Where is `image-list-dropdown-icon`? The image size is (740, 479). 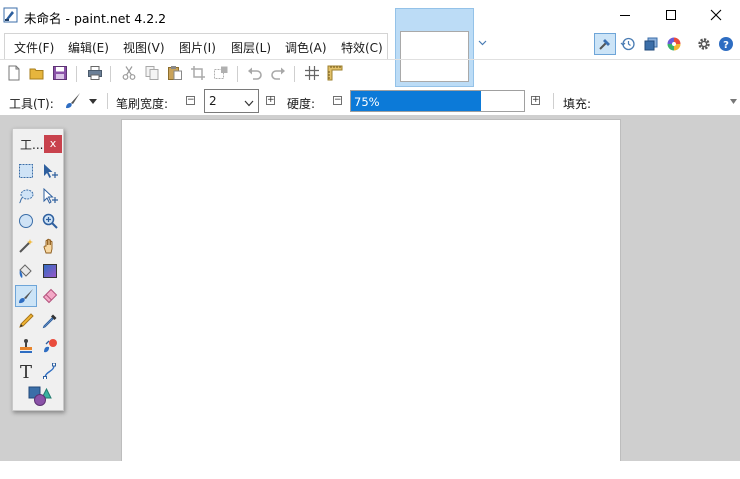 image-list-dropdown-icon is located at coordinates (482, 43).